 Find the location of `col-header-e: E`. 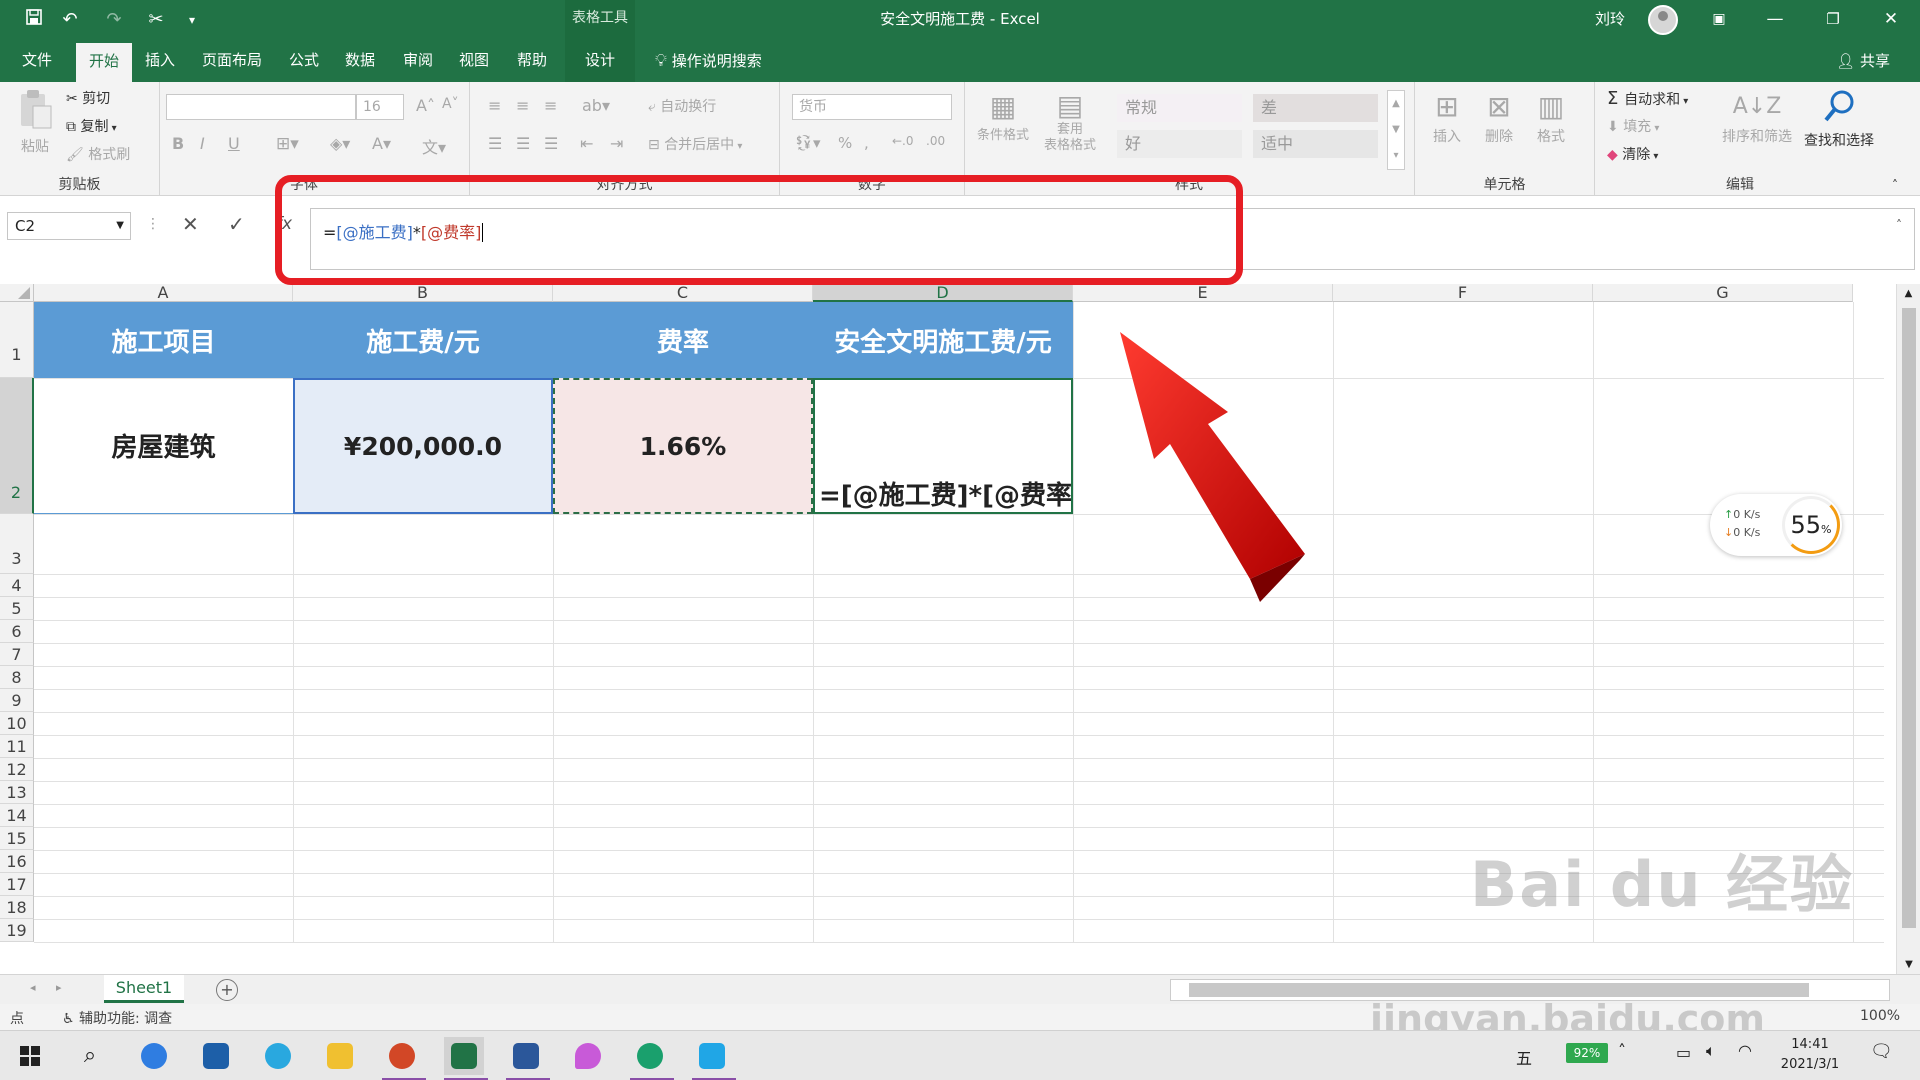

col-header-e: E is located at coordinates (1203, 293).